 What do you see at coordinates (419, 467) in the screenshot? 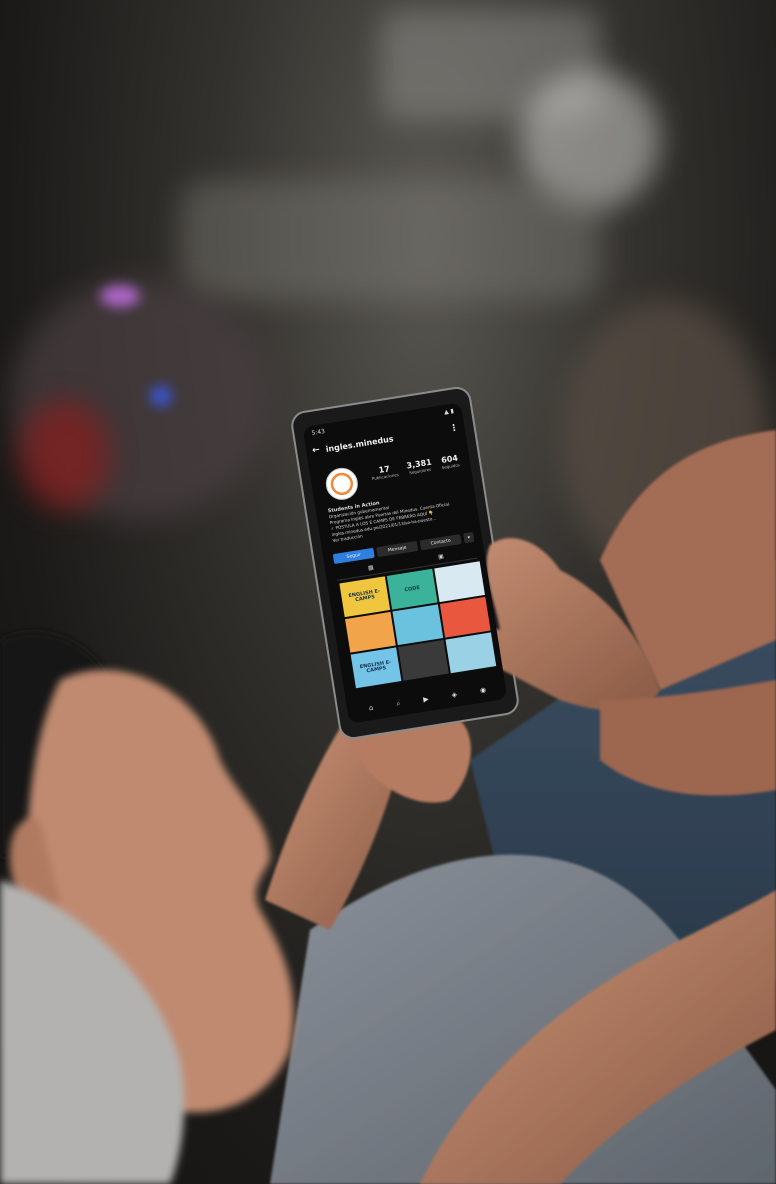
I see `stat-followers: 3,381 Seguidores` at bounding box center [419, 467].